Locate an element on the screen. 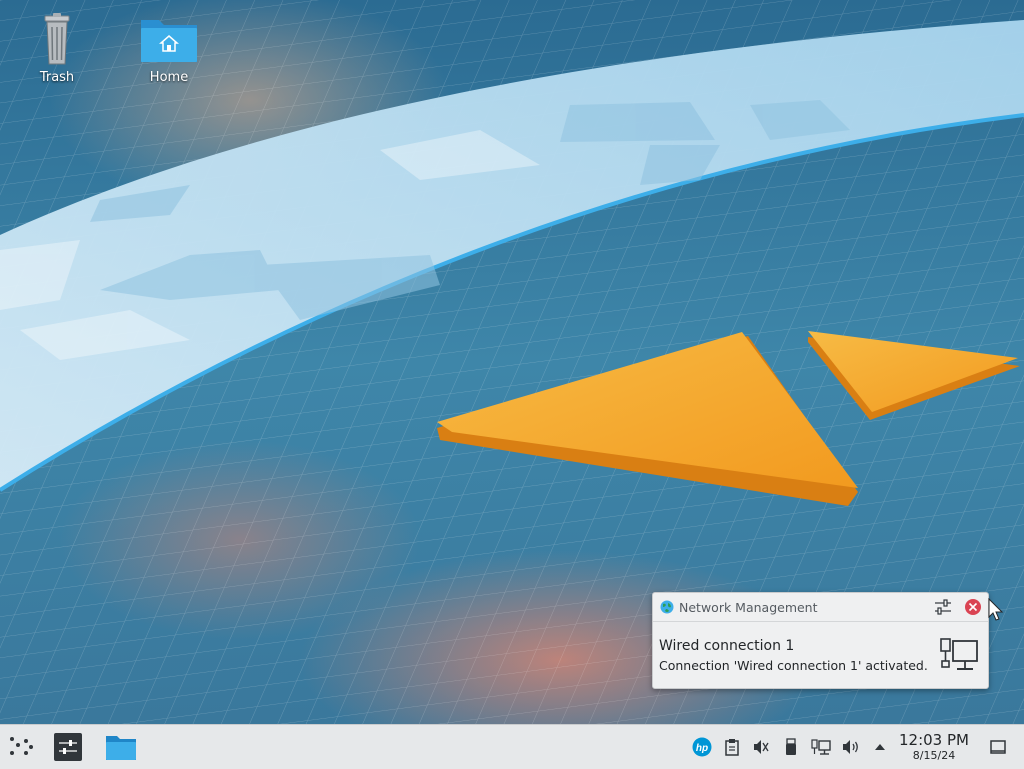 The image size is (1024, 769). desktop-icon-trash: Trash is located at coordinates (57, 47).